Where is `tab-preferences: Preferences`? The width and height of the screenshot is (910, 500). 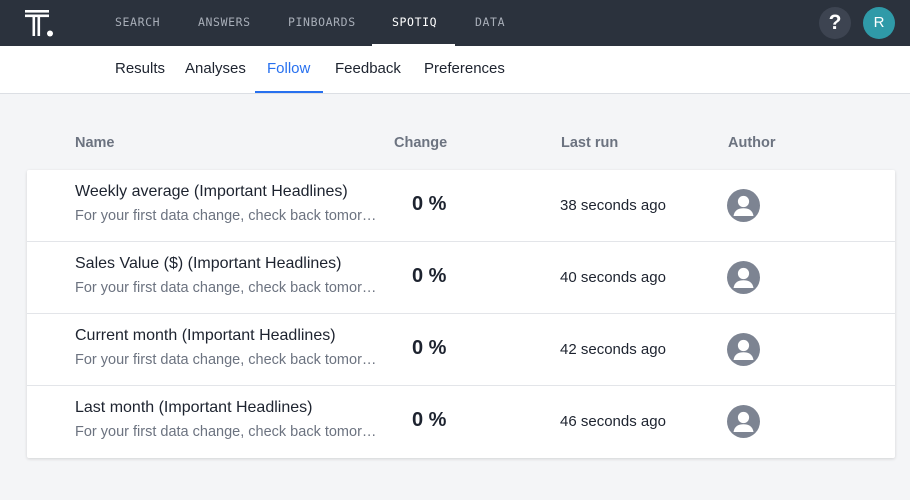
tab-preferences: Preferences is located at coordinates (464, 69).